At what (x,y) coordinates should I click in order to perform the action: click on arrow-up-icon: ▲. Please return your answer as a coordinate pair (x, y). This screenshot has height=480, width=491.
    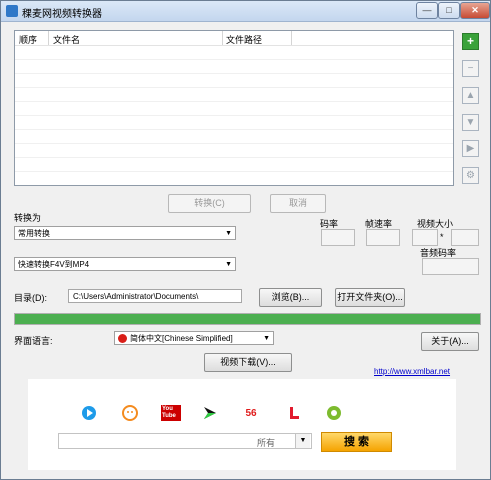
    Looking at the image, I should click on (470, 95).